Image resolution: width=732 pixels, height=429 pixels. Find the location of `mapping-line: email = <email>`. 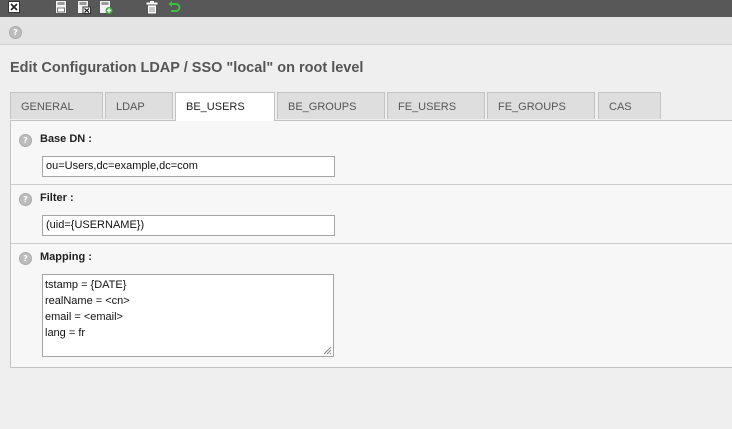

mapping-line: email = <email> is located at coordinates (84, 317).